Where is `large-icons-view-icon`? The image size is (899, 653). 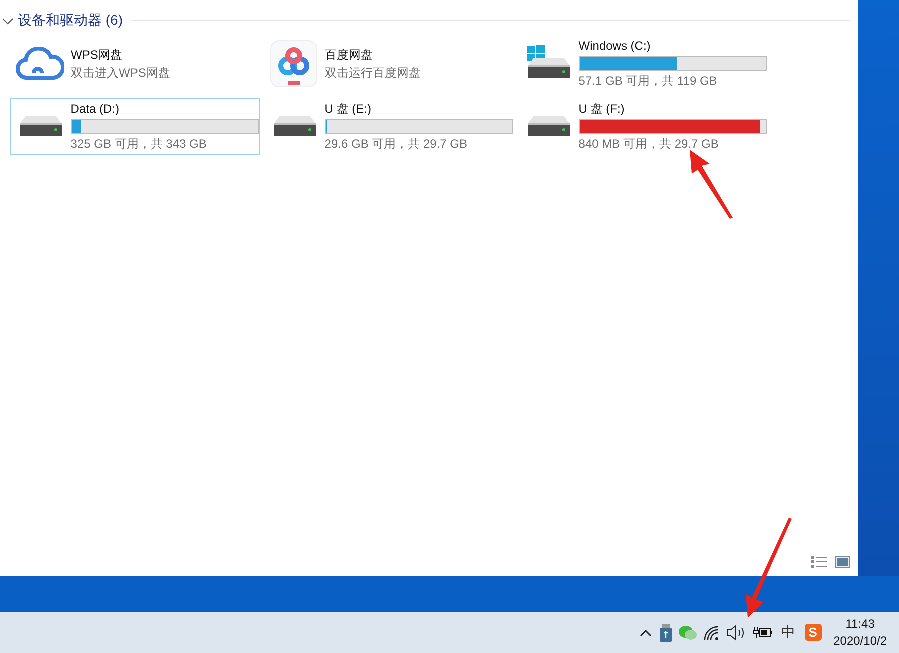 large-icons-view-icon is located at coordinates (842, 562).